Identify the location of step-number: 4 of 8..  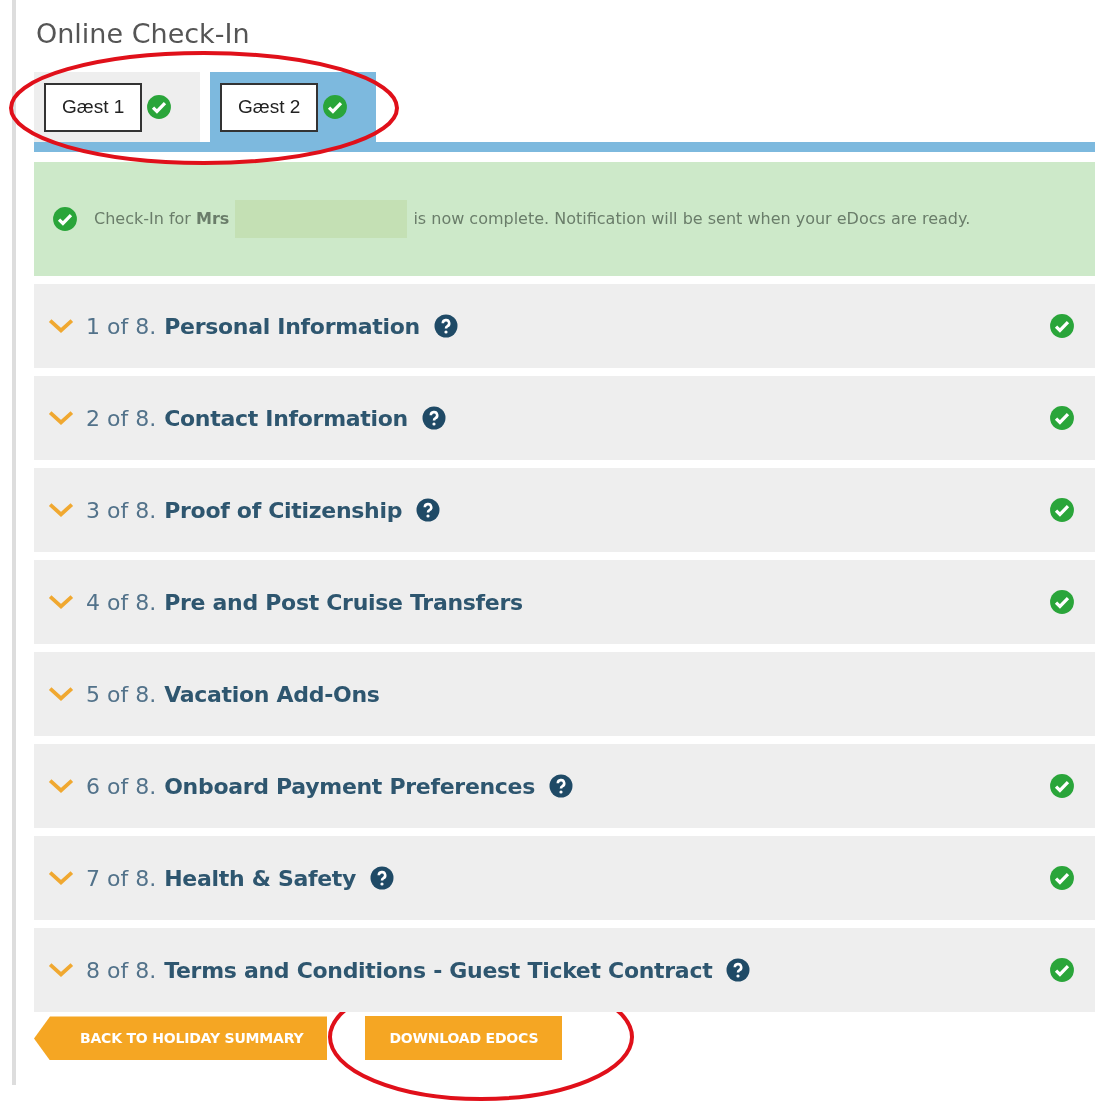
(121, 602).